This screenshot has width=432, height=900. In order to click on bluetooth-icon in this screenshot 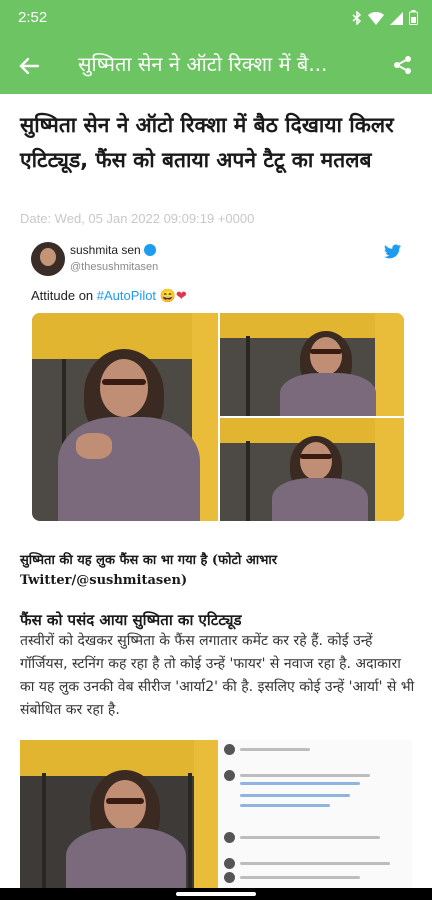, I will do `click(357, 19)`.